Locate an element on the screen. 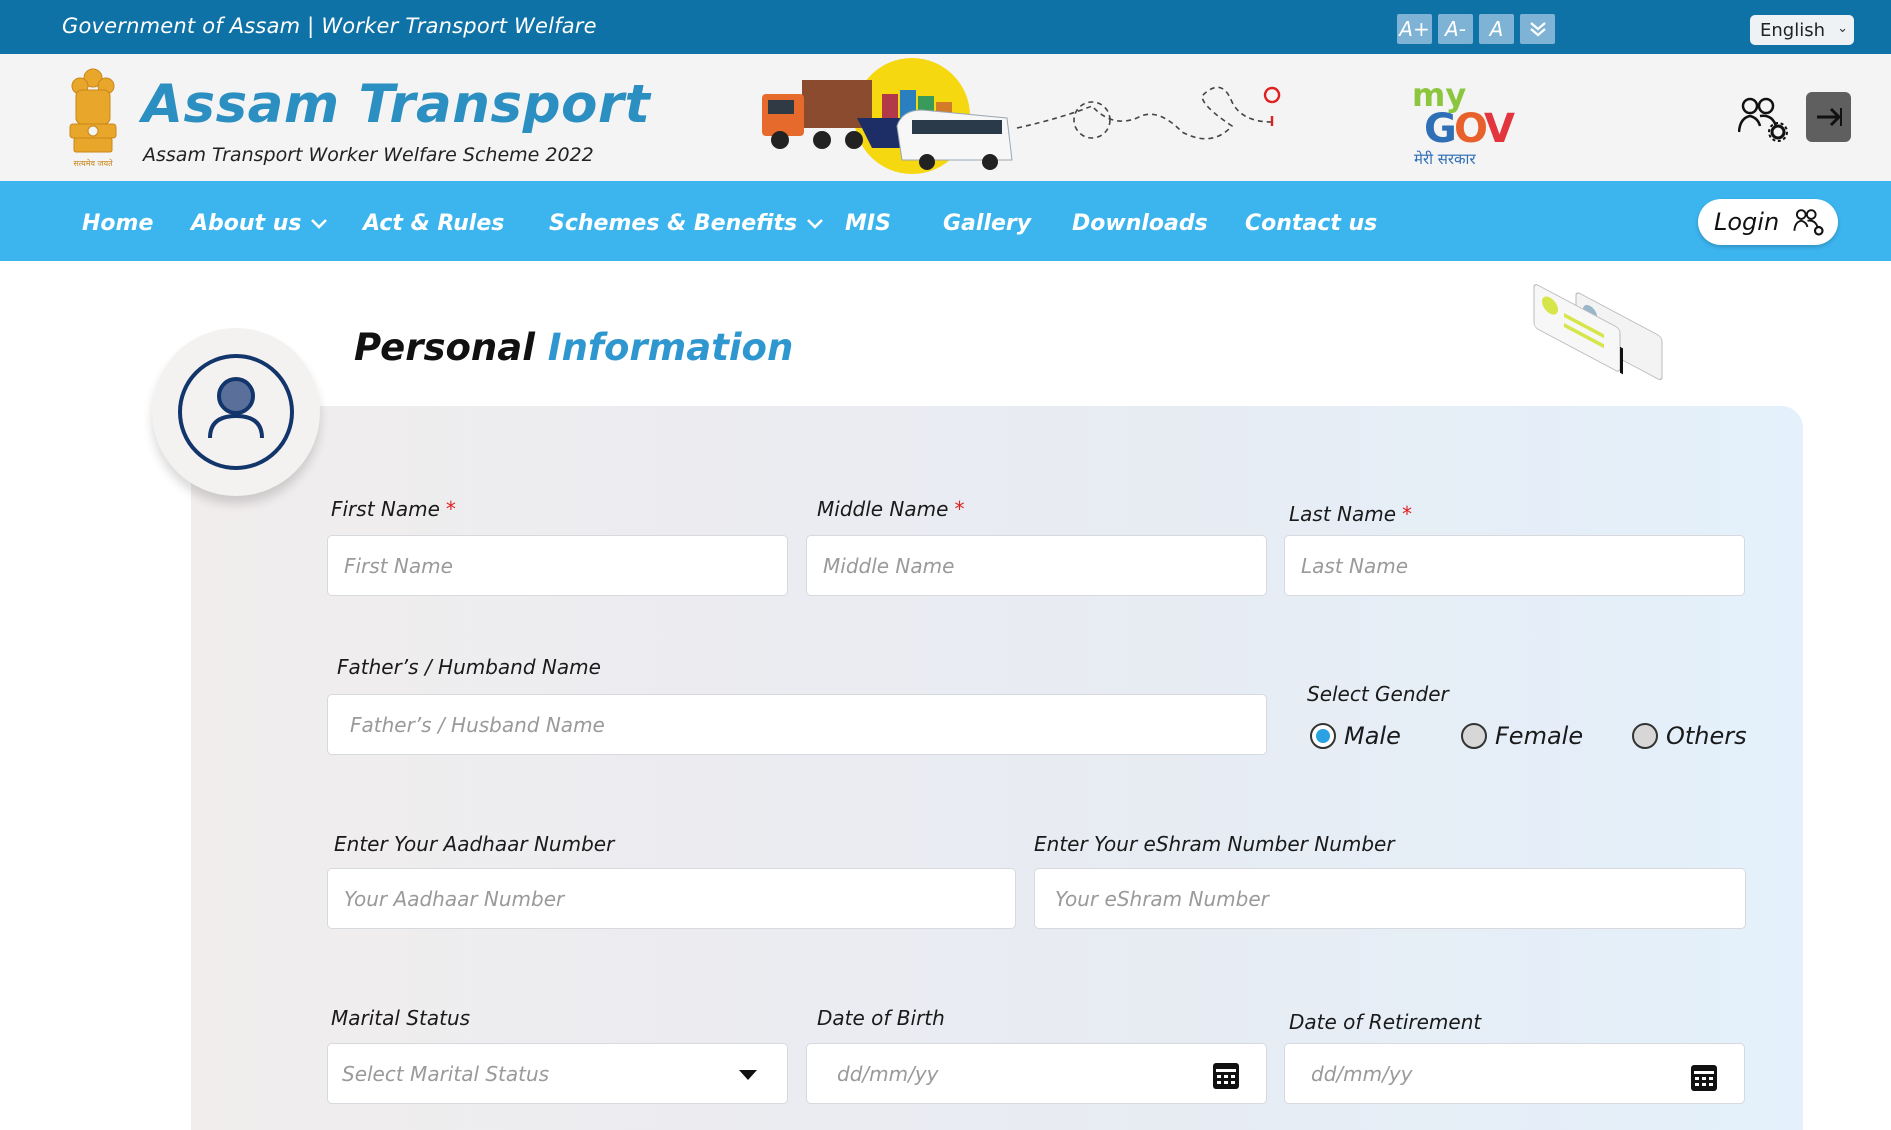  site-brand-title: Assam Transport is located at coordinates (396, 104).